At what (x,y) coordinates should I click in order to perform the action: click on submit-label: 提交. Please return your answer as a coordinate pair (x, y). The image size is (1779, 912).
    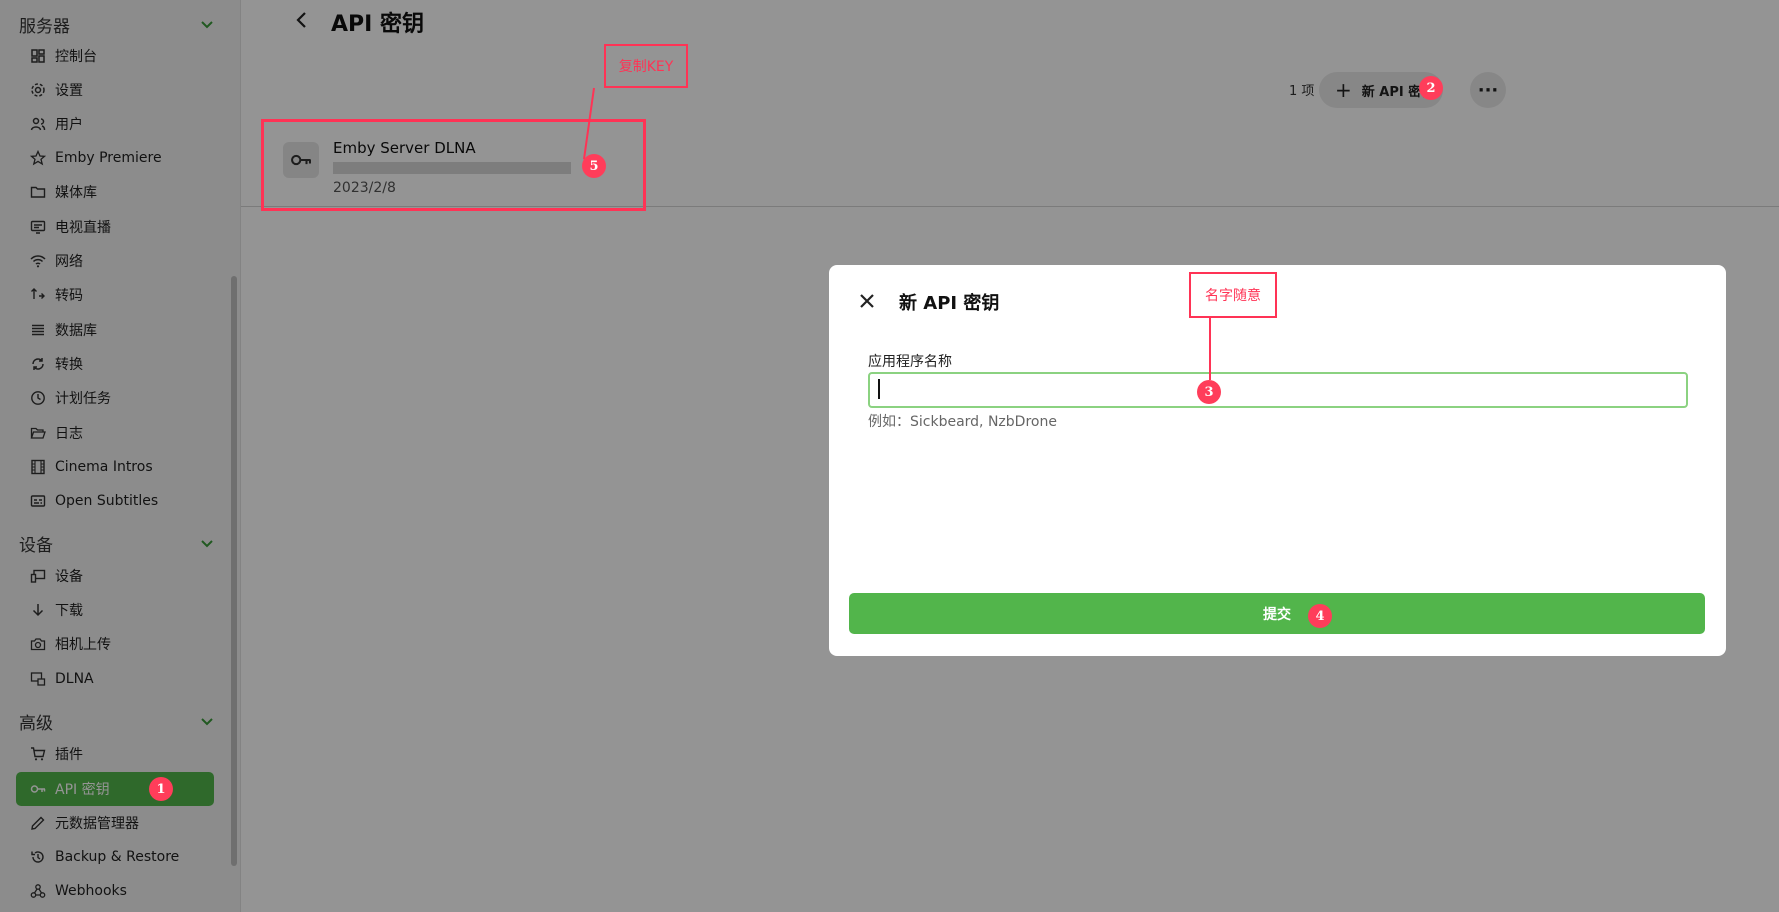
    Looking at the image, I should click on (1277, 614).